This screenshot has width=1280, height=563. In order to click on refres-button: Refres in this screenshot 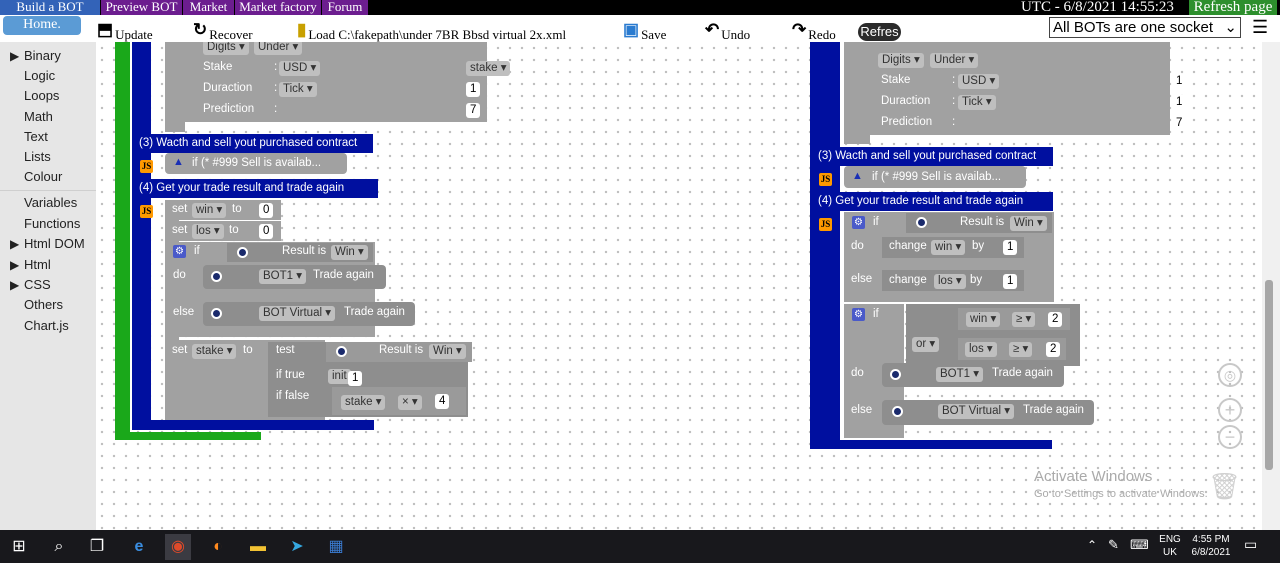, I will do `click(879, 32)`.